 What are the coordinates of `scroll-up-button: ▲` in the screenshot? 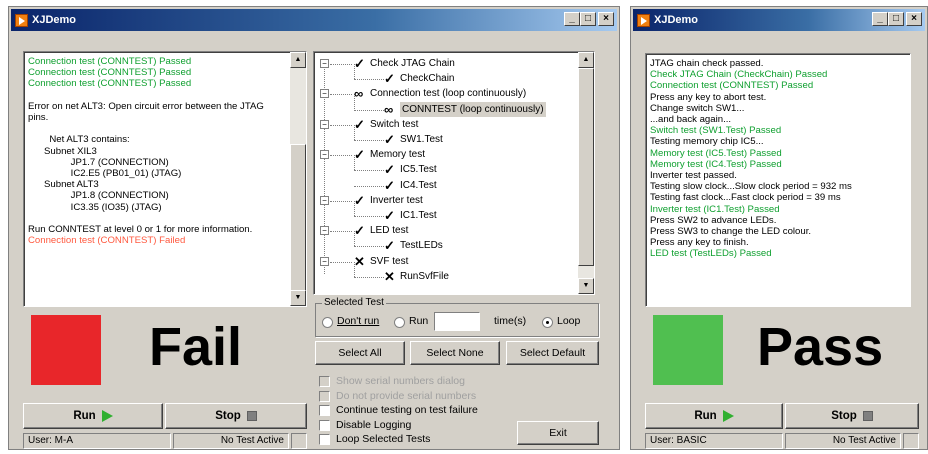 It's located at (298, 60).